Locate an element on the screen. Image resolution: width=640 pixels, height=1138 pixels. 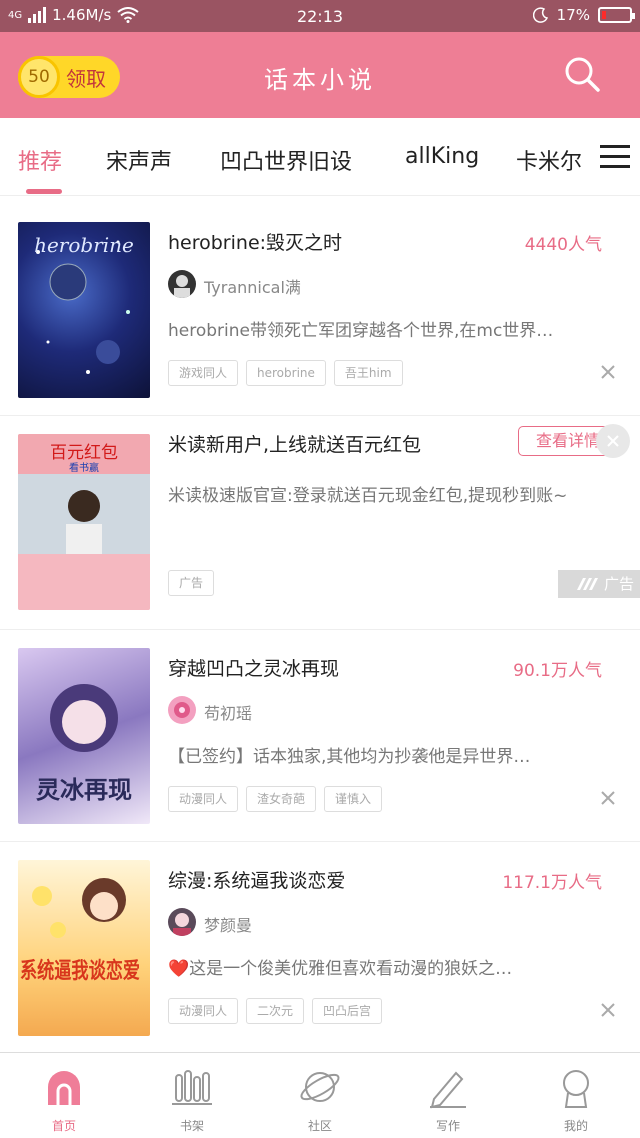
ad-cover-sub: 看书赢 is located at coordinates (84, 467).